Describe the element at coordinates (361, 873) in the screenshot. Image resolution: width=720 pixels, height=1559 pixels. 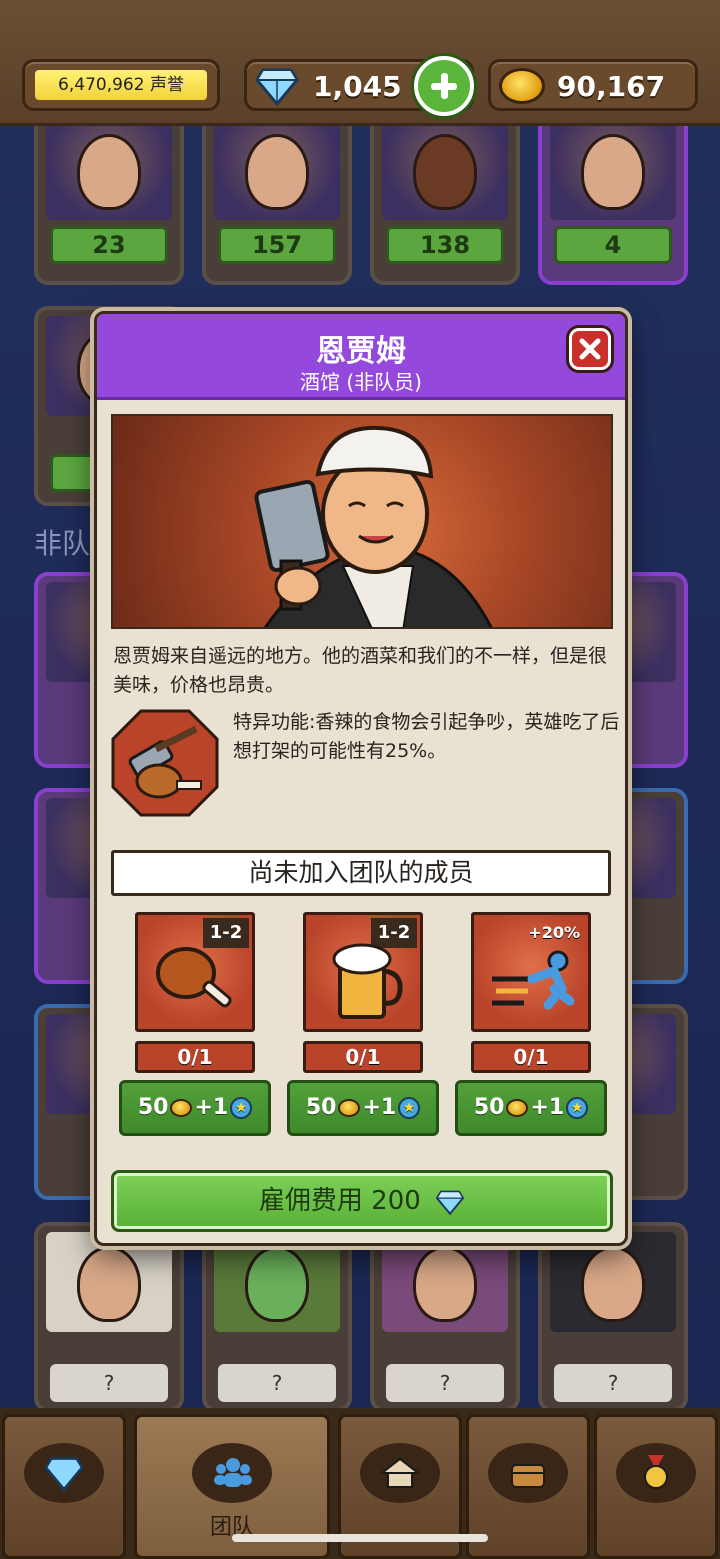
I see `section-title: 尚未加入团队的成员` at that location.